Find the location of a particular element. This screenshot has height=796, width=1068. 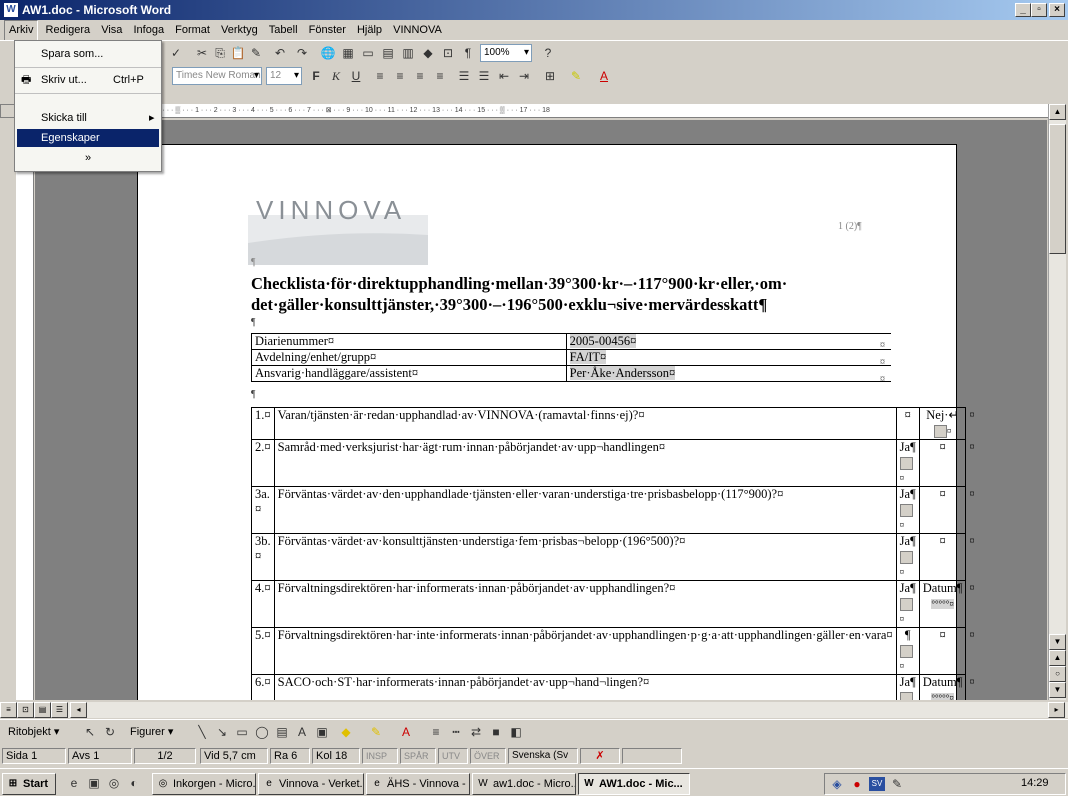

answer-yes-cell: ¶ ¤ is located at coordinates (907, 651).